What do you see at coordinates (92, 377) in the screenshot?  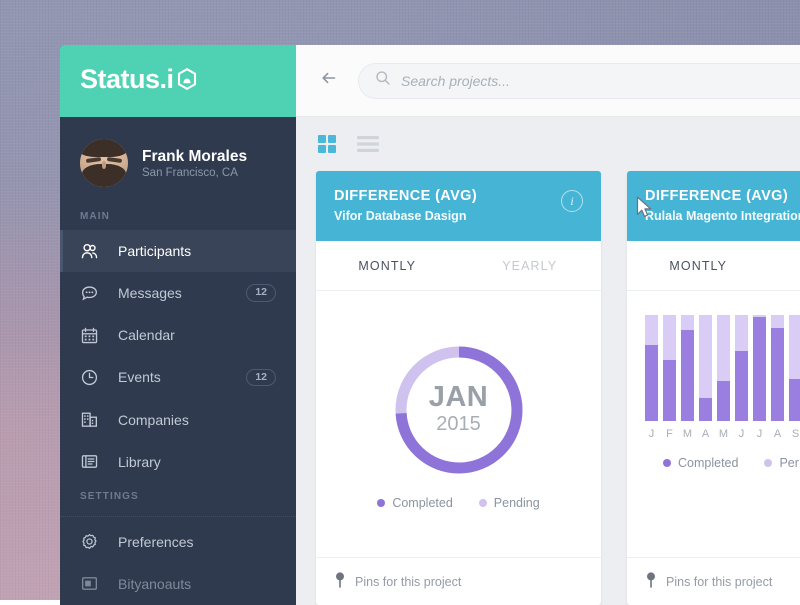 I see `clock-icon` at bounding box center [92, 377].